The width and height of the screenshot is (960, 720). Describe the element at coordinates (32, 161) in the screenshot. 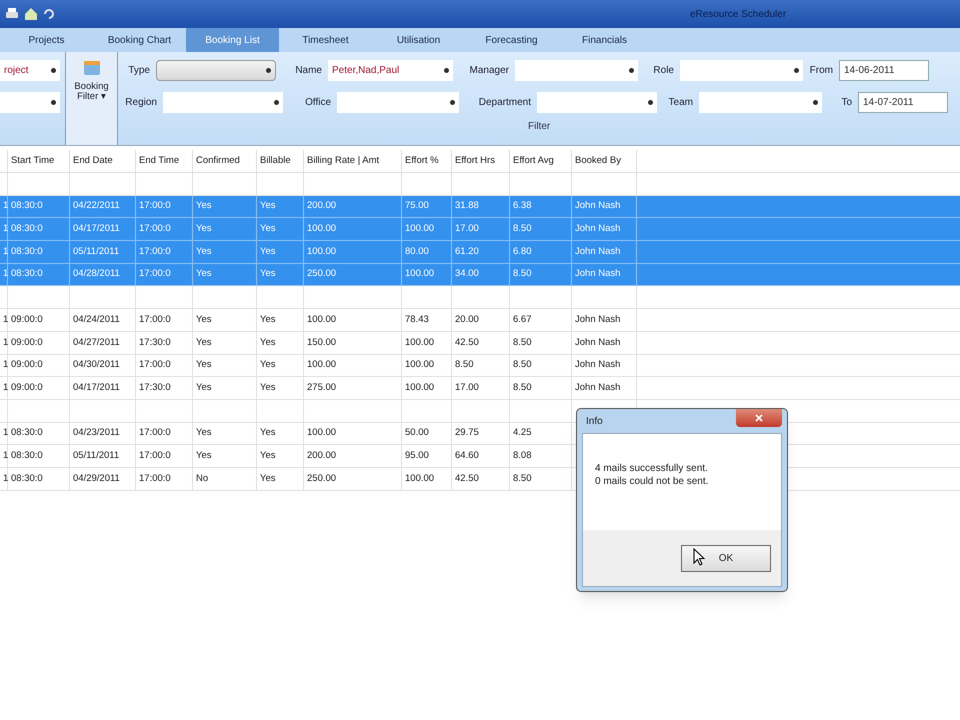

I see `column-header: Start Time` at that location.